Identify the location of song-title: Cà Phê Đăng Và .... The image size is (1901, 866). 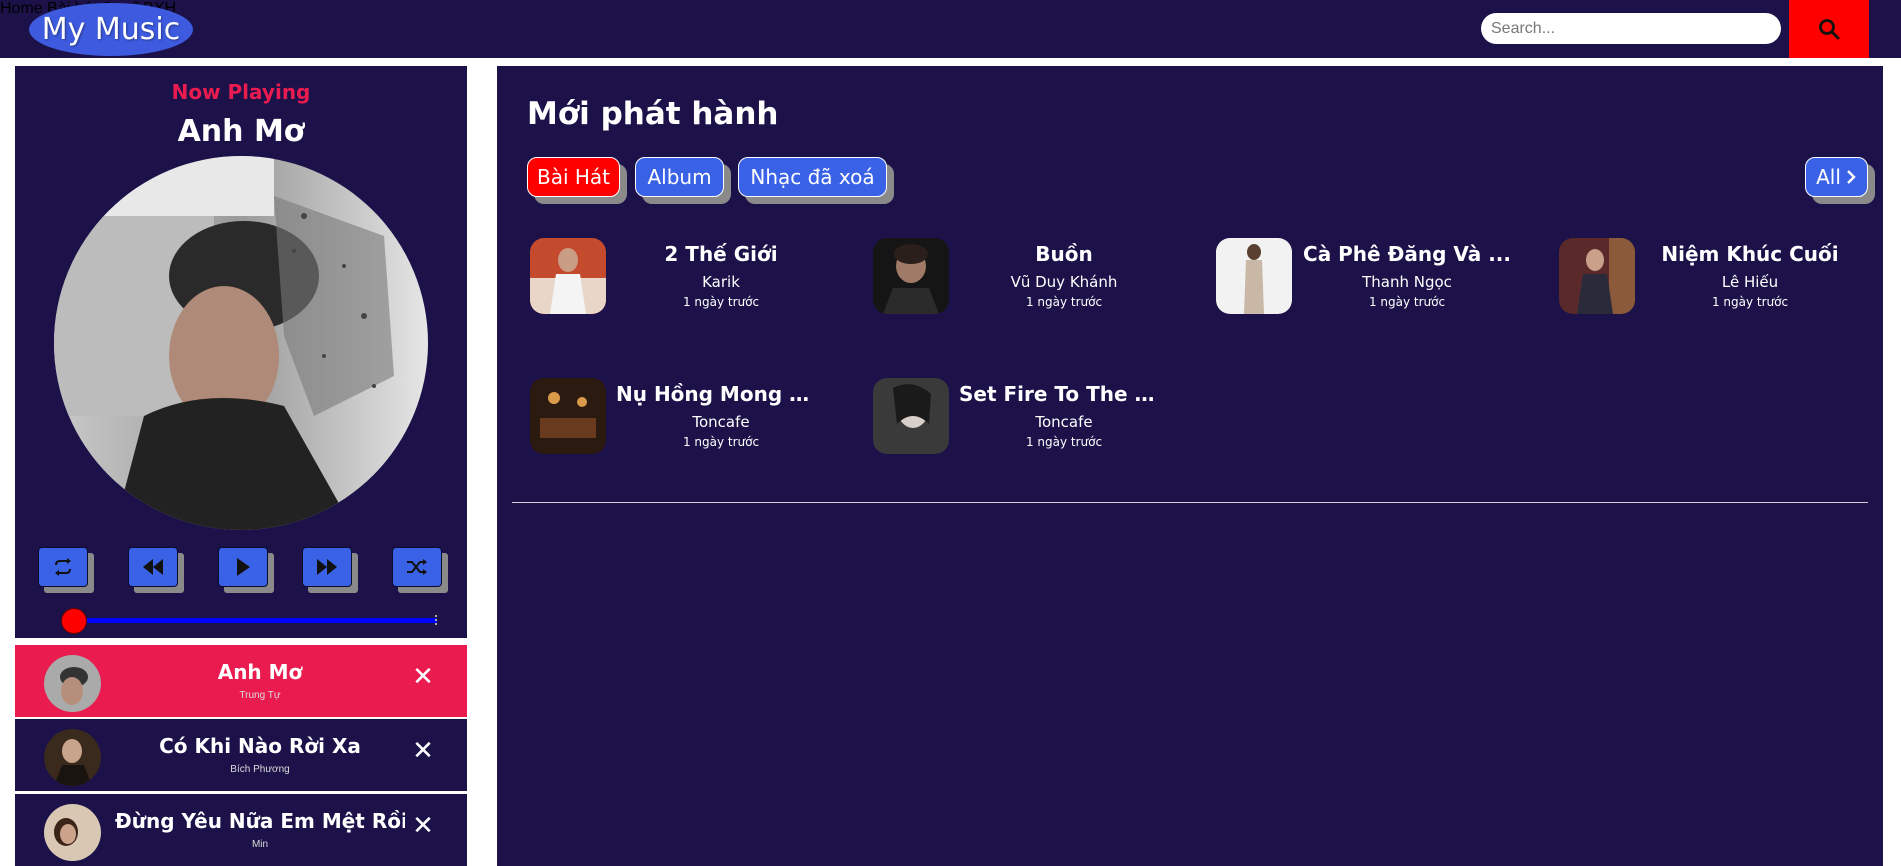
(1407, 254).